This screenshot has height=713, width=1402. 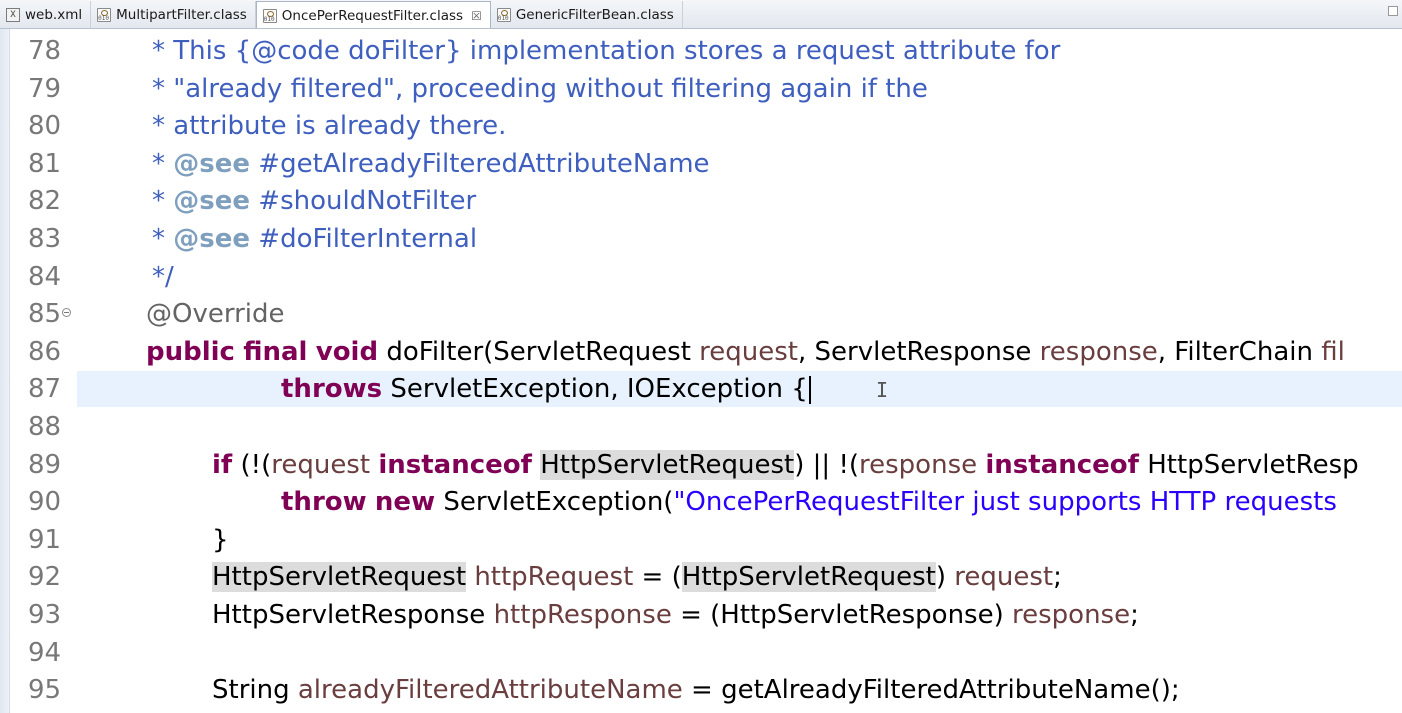 What do you see at coordinates (701, 277) in the screenshot?
I see `code-line: 84 */` at bounding box center [701, 277].